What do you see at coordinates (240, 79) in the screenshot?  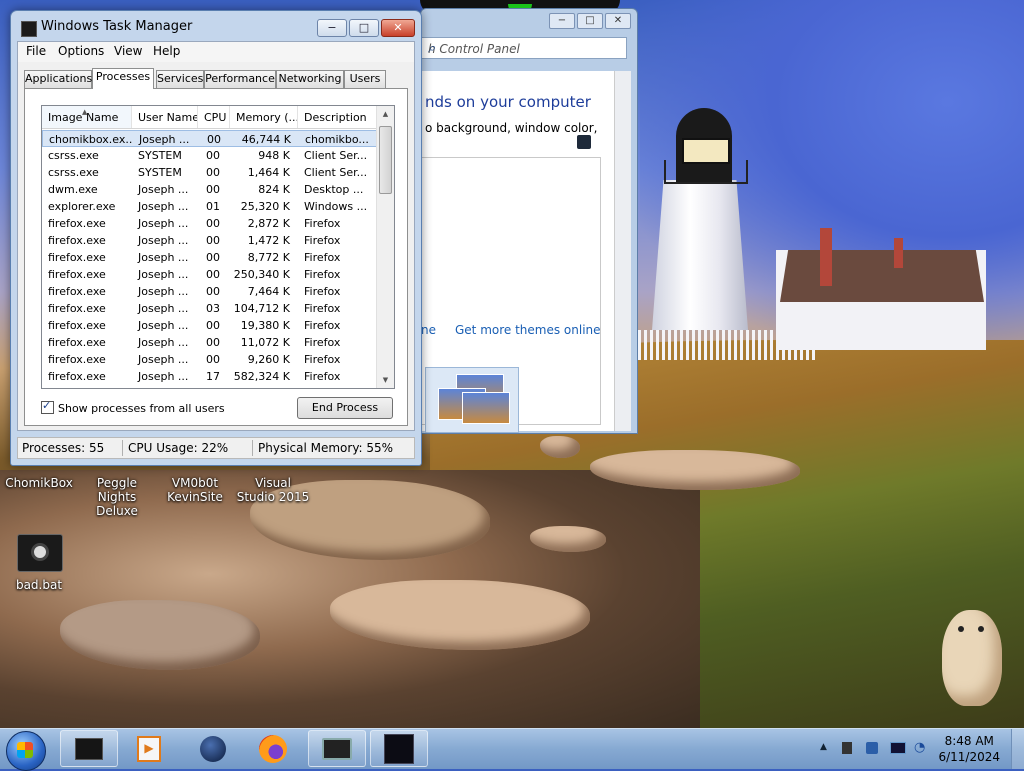 I see `tab-performance: Performance` at bounding box center [240, 79].